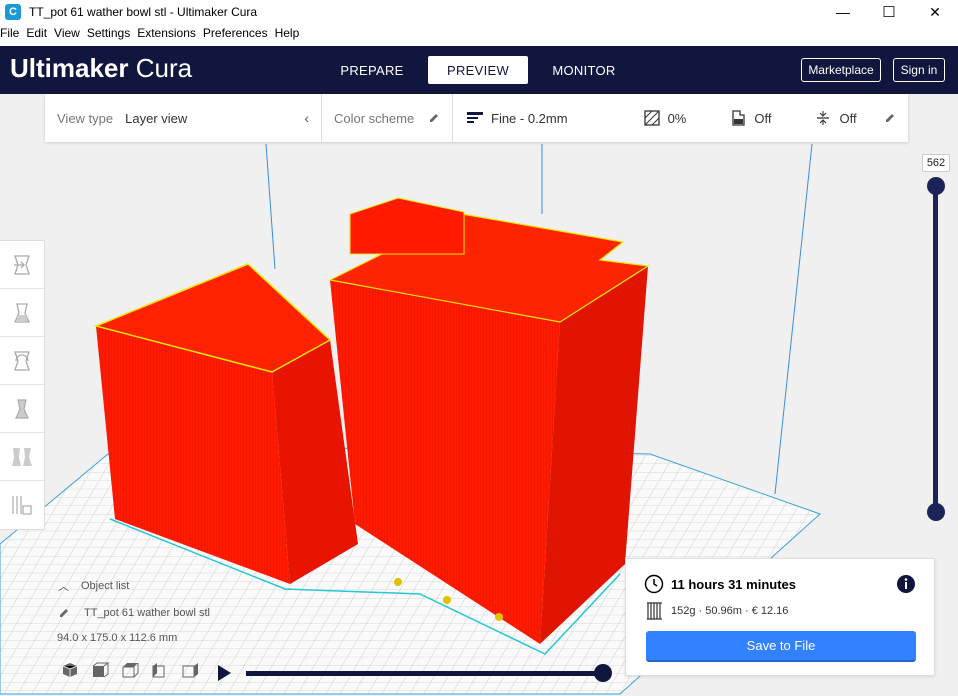 The image size is (958, 696). What do you see at coordinates (224, 673) in the screenshot?
I see `play-icon` at bounding box center [224, 673].